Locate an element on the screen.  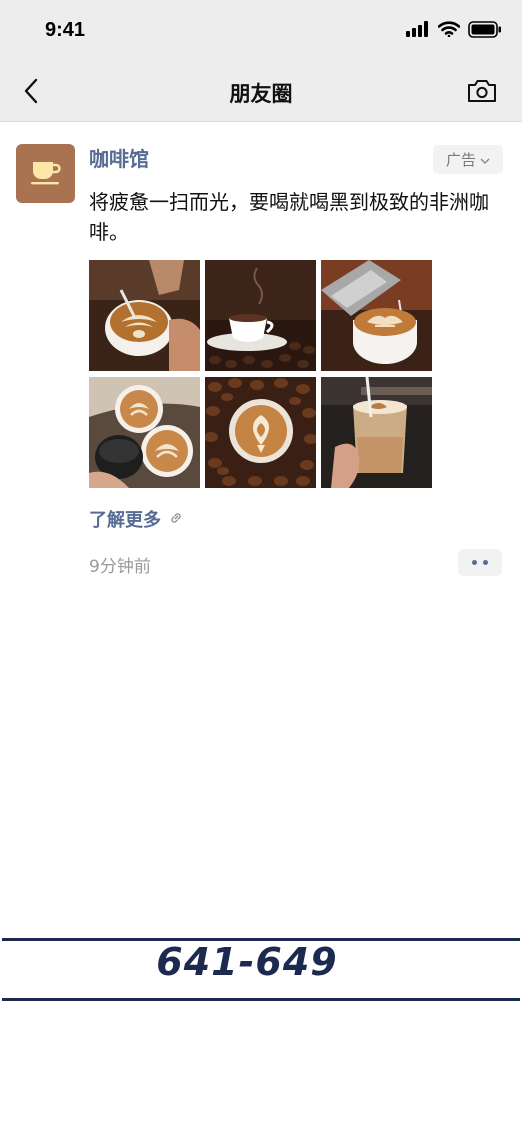
post-timestamp: 9分钟前 is located at coordinates (120, 567).